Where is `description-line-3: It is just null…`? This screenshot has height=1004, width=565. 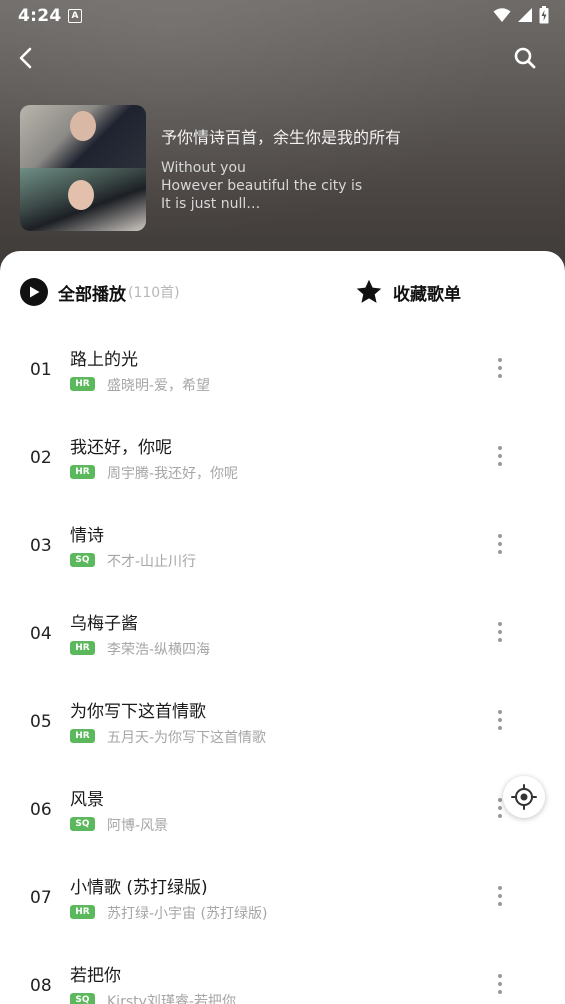
description-line-3: It is just null… is located at coordinates (211, 204).